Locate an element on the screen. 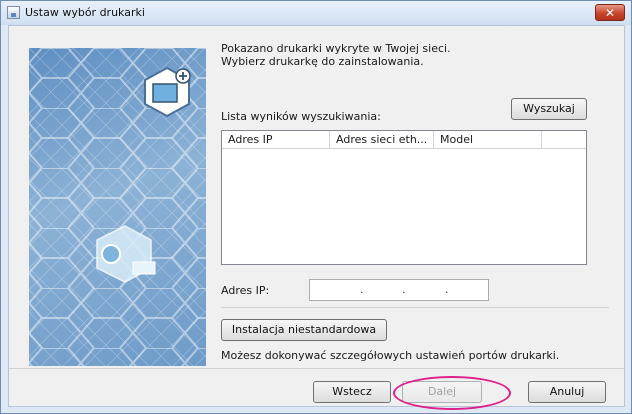 This screenshot has height=414, width=632. column-header-ip: Adres IP is located at coordinates (276, 139).